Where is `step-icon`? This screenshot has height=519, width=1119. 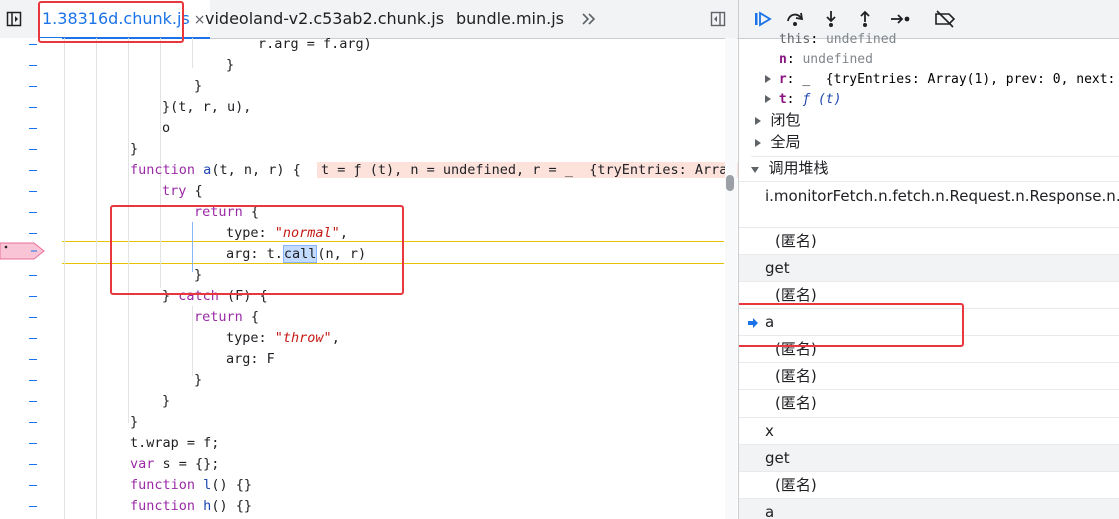 step-icon is located at coordinates (901, 19).